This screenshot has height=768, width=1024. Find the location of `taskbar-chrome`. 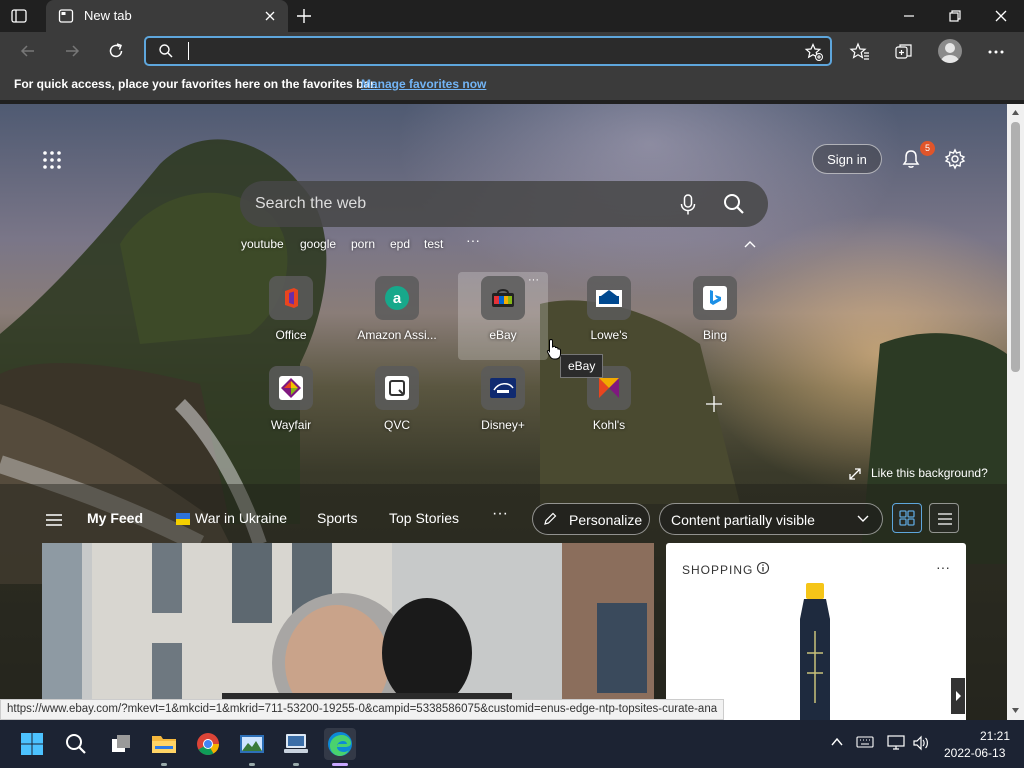

taskbar-chrome is located at coordinates (208, 744).